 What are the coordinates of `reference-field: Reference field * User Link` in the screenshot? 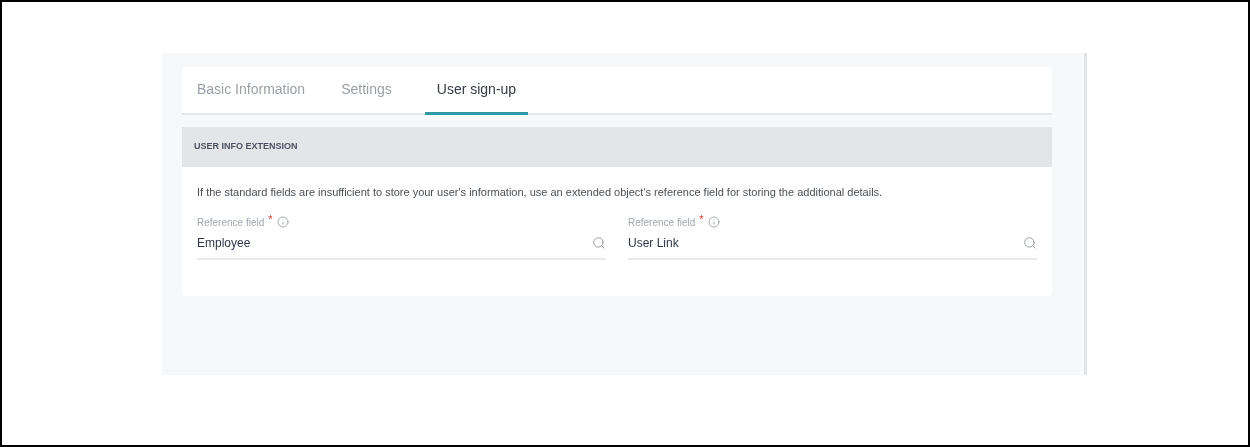 It's located at (832, 237).